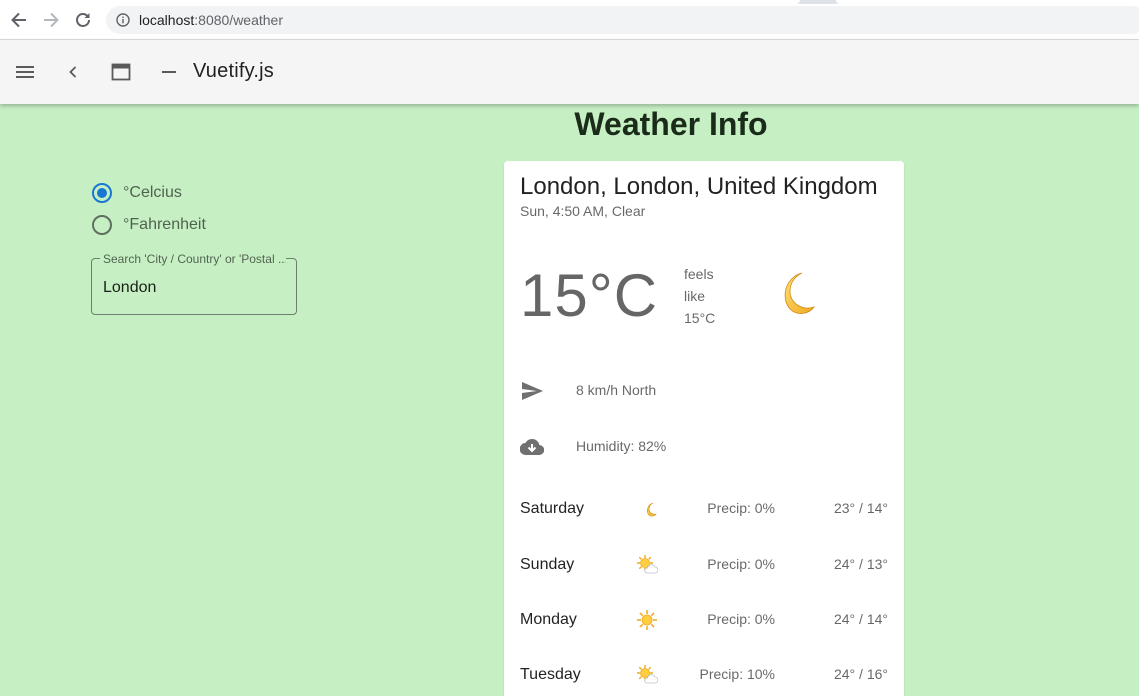 The height and width of the screenshot is (696, 1139). I want to click on window-maximize-icon, so click(121, 72).